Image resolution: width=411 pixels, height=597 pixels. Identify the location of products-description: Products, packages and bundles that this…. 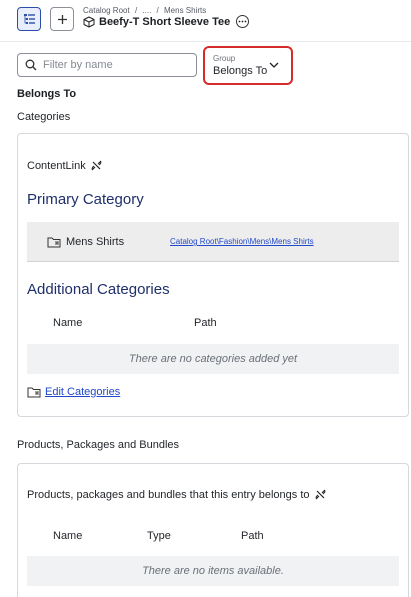
(168, 494).